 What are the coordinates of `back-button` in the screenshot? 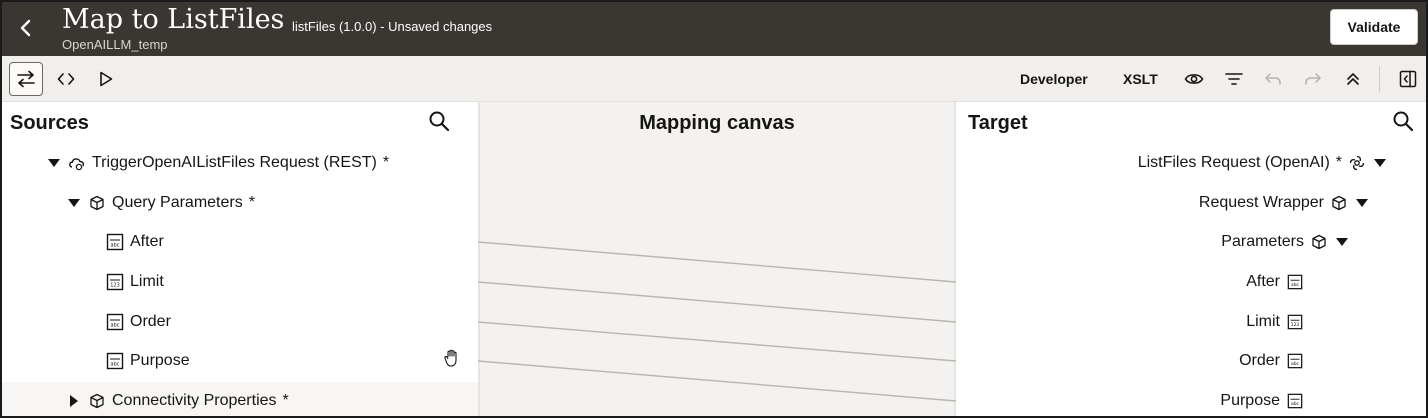 It's located at (26, 28).